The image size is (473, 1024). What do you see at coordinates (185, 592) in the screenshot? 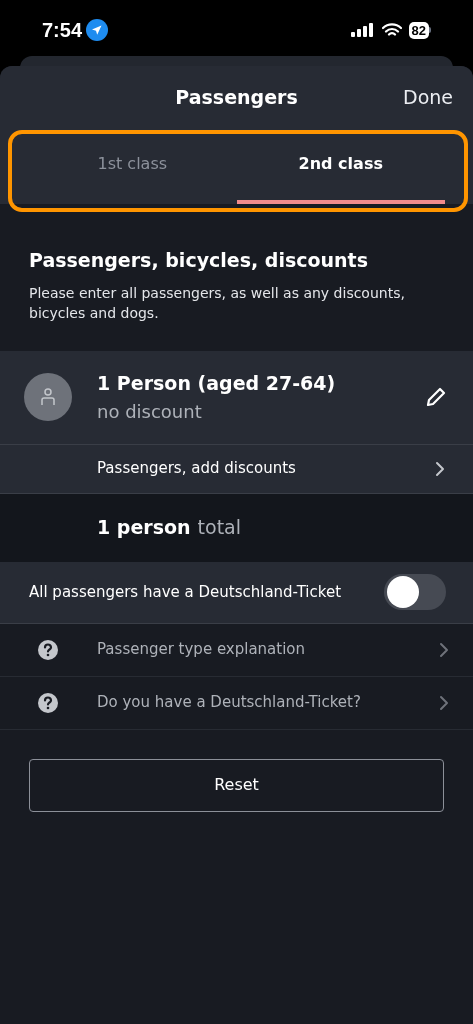
I see `toggle-label: All passengers have a Deutschland-Ticket` at bounding box center [185, 592].